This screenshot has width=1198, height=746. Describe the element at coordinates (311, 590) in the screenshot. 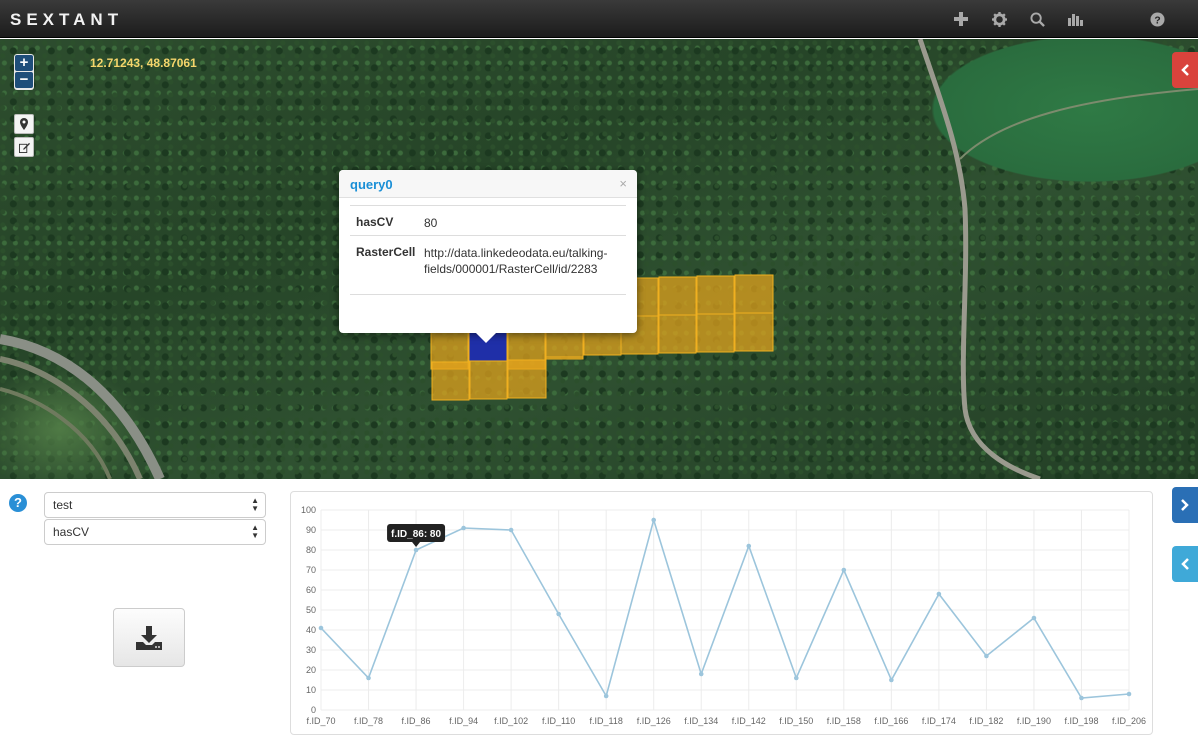

I see `y-tick-label: 60` at that location.